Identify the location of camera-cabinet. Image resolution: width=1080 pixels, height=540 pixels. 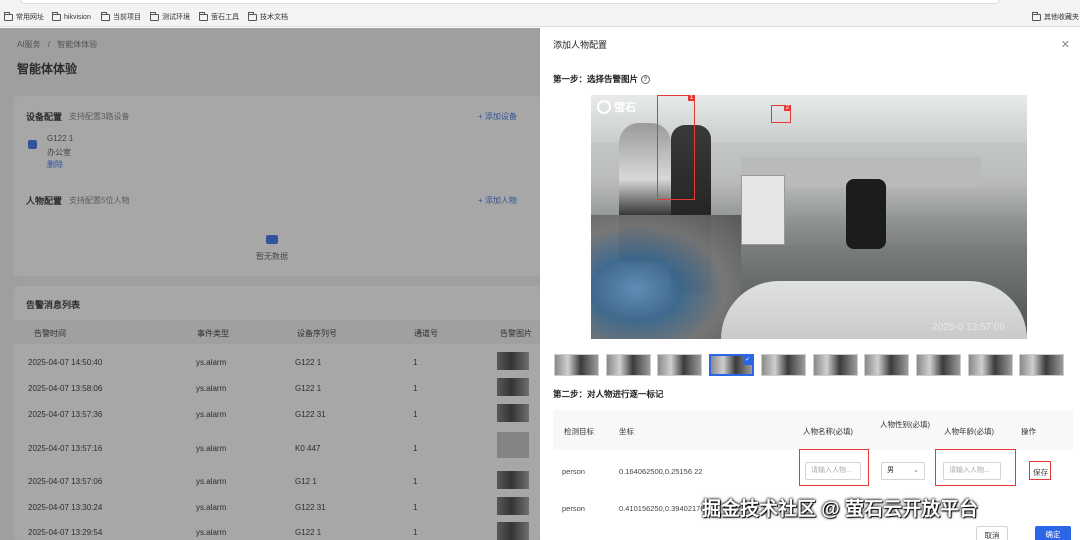
(763, 210).